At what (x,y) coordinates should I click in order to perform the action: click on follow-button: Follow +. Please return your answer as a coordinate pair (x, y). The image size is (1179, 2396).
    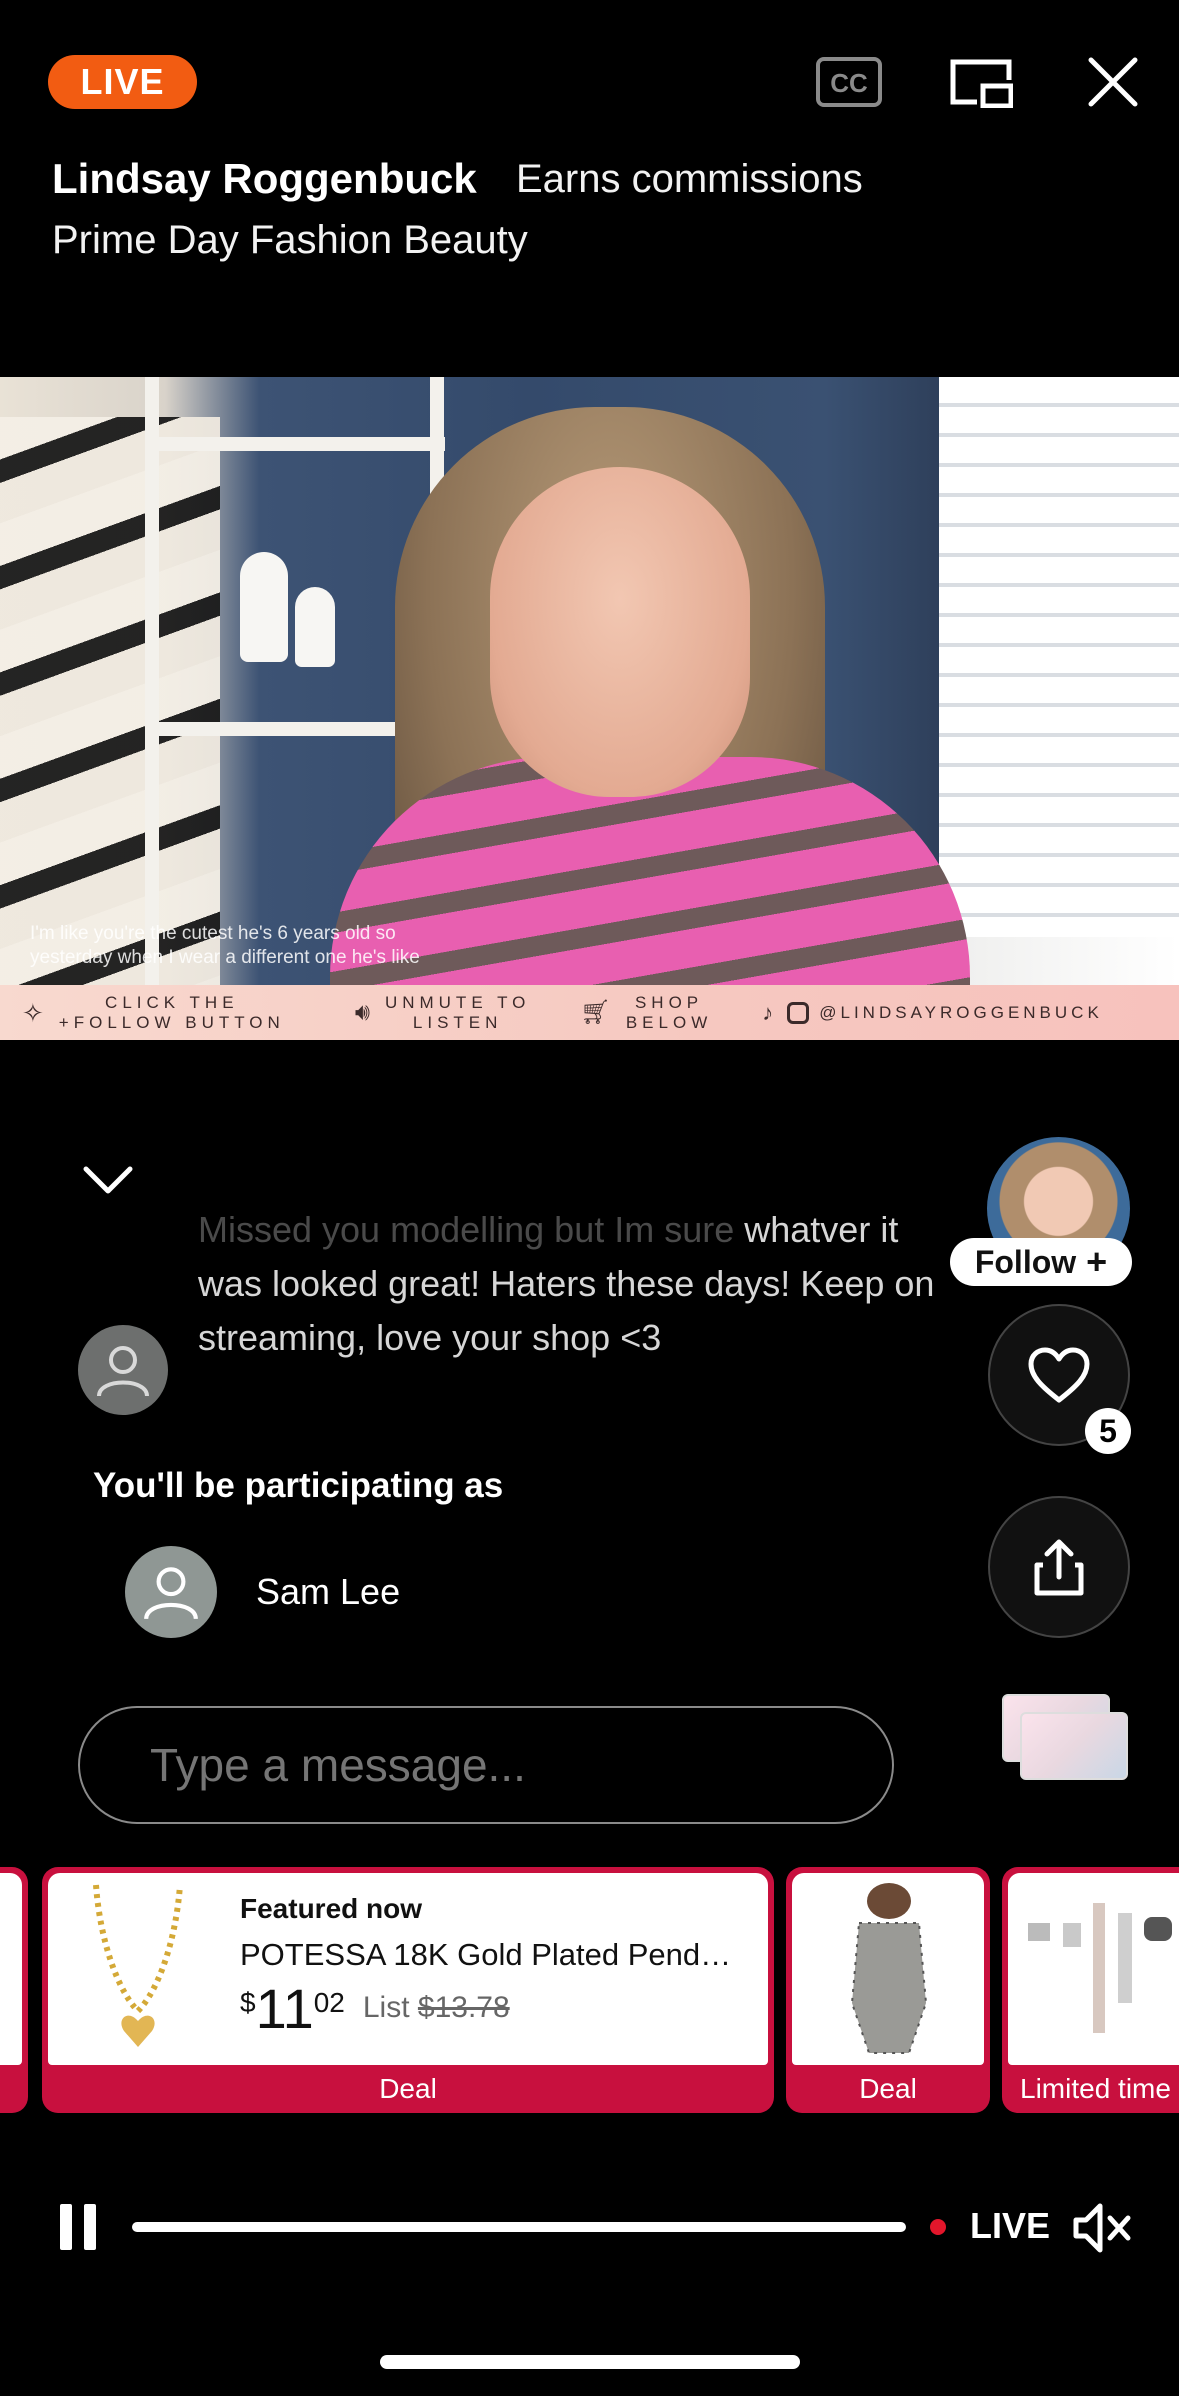
    Looking at the image, I should click on (1041, 1262).